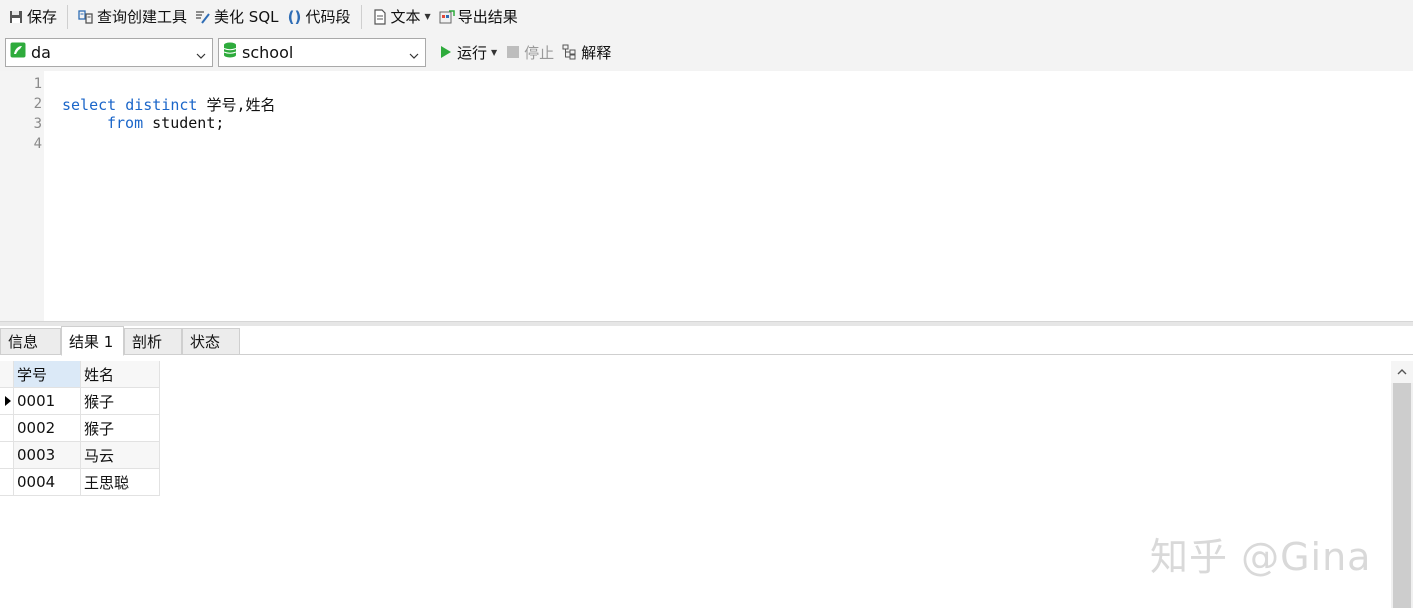  What do you see at coordinates (120, 482) in the screenshot?
I see `table-cell: 王思聪` at bounding box center [120, 482].